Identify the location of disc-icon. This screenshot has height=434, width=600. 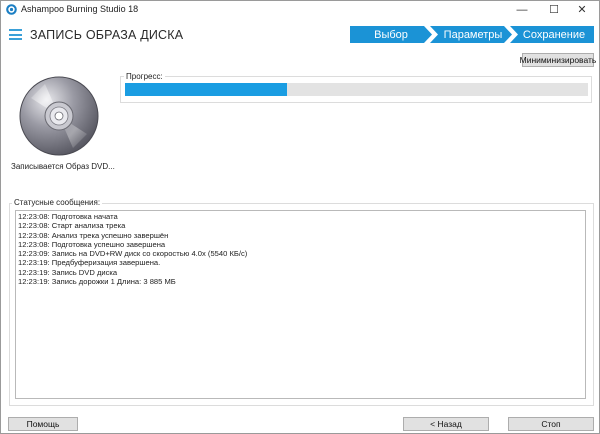
(59, 116).